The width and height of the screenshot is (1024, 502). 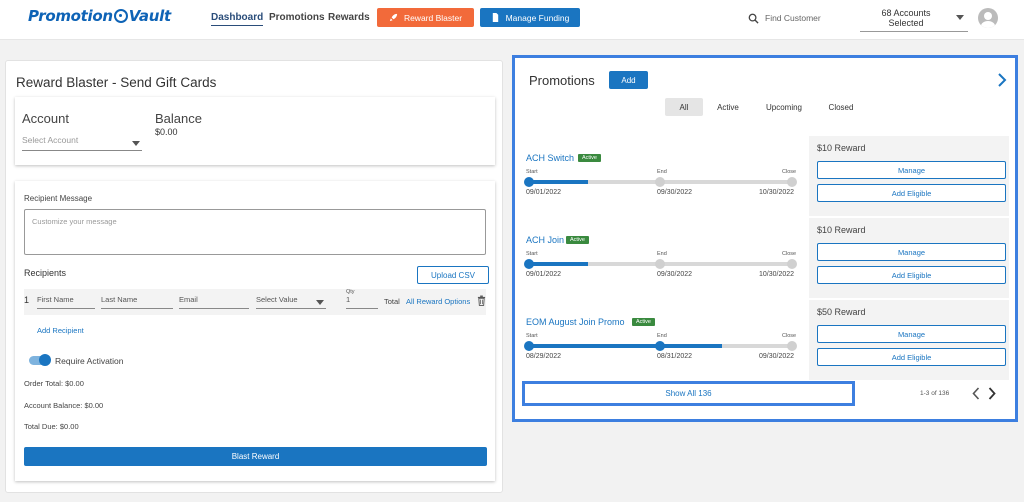 I want to click on promotion-filter-tabs: All Active Upcoming Closed, so click(x=766, y=107).